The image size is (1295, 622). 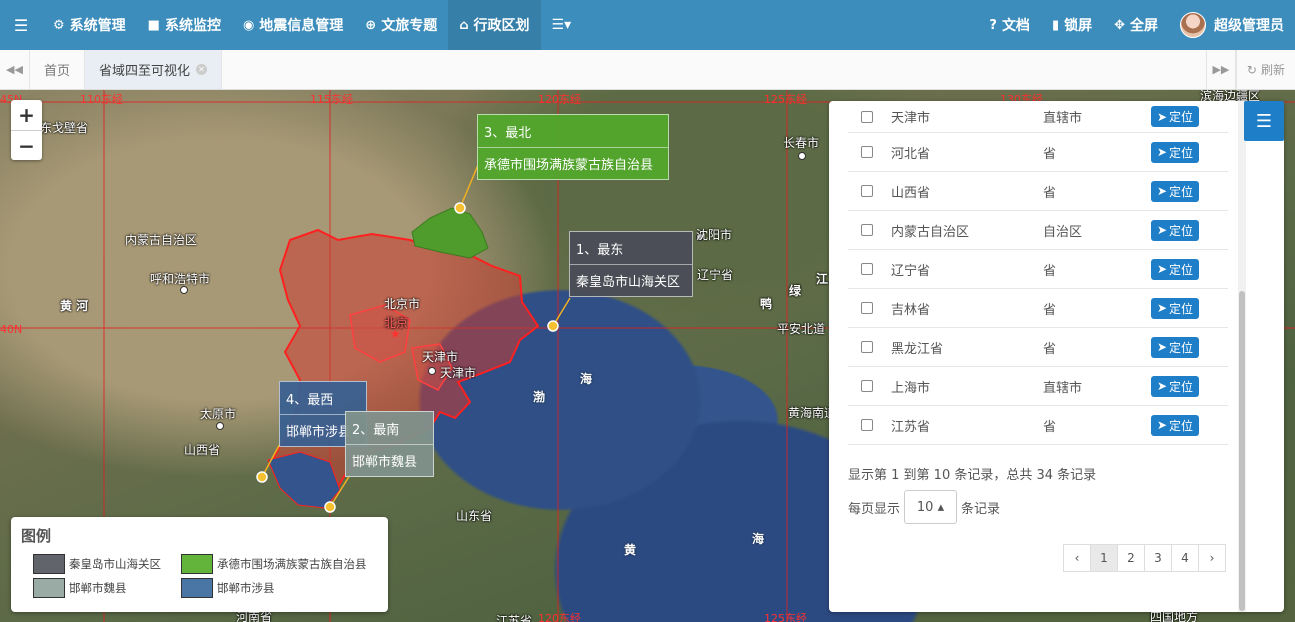 What do you see at coordinates (26, 145) in the screenshot?
I see `zoom-out-button: −` at bounding box center [26, 145].